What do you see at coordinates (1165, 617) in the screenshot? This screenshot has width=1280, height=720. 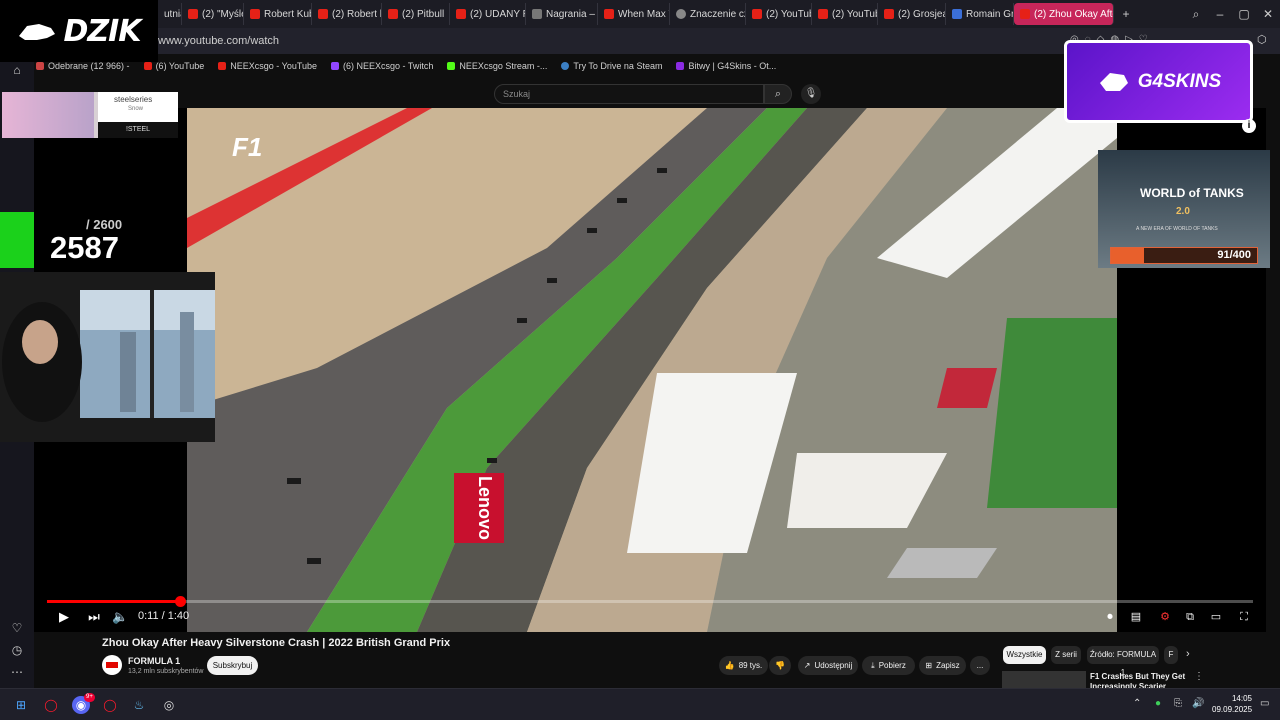 I see `settings-icon: ⚙` at bounding box center [1165, 617].